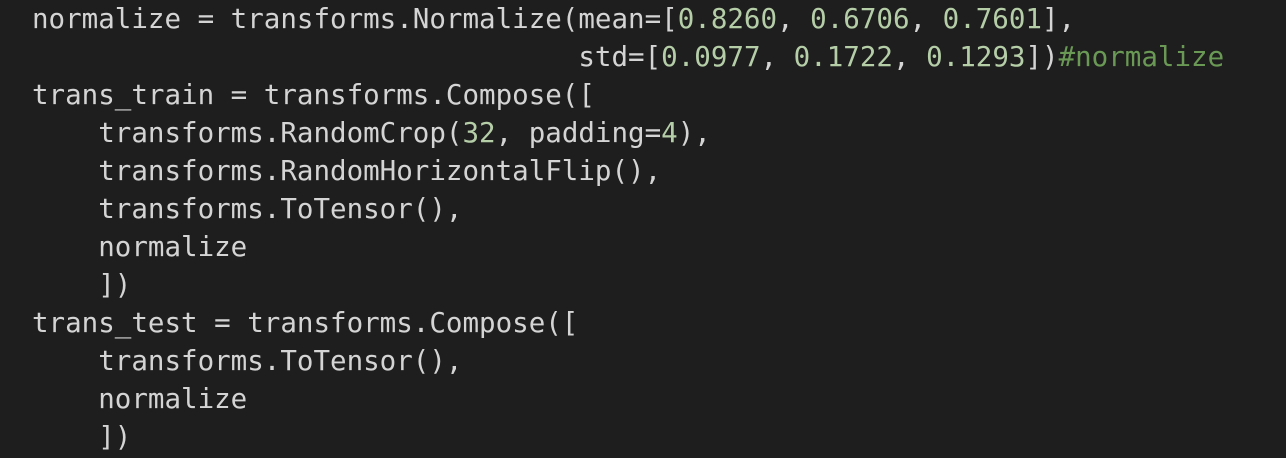 This screenshot has height=458, width=1286. I want to click on code-line: trans_train = transforms.Compose([, so click(628, 95).